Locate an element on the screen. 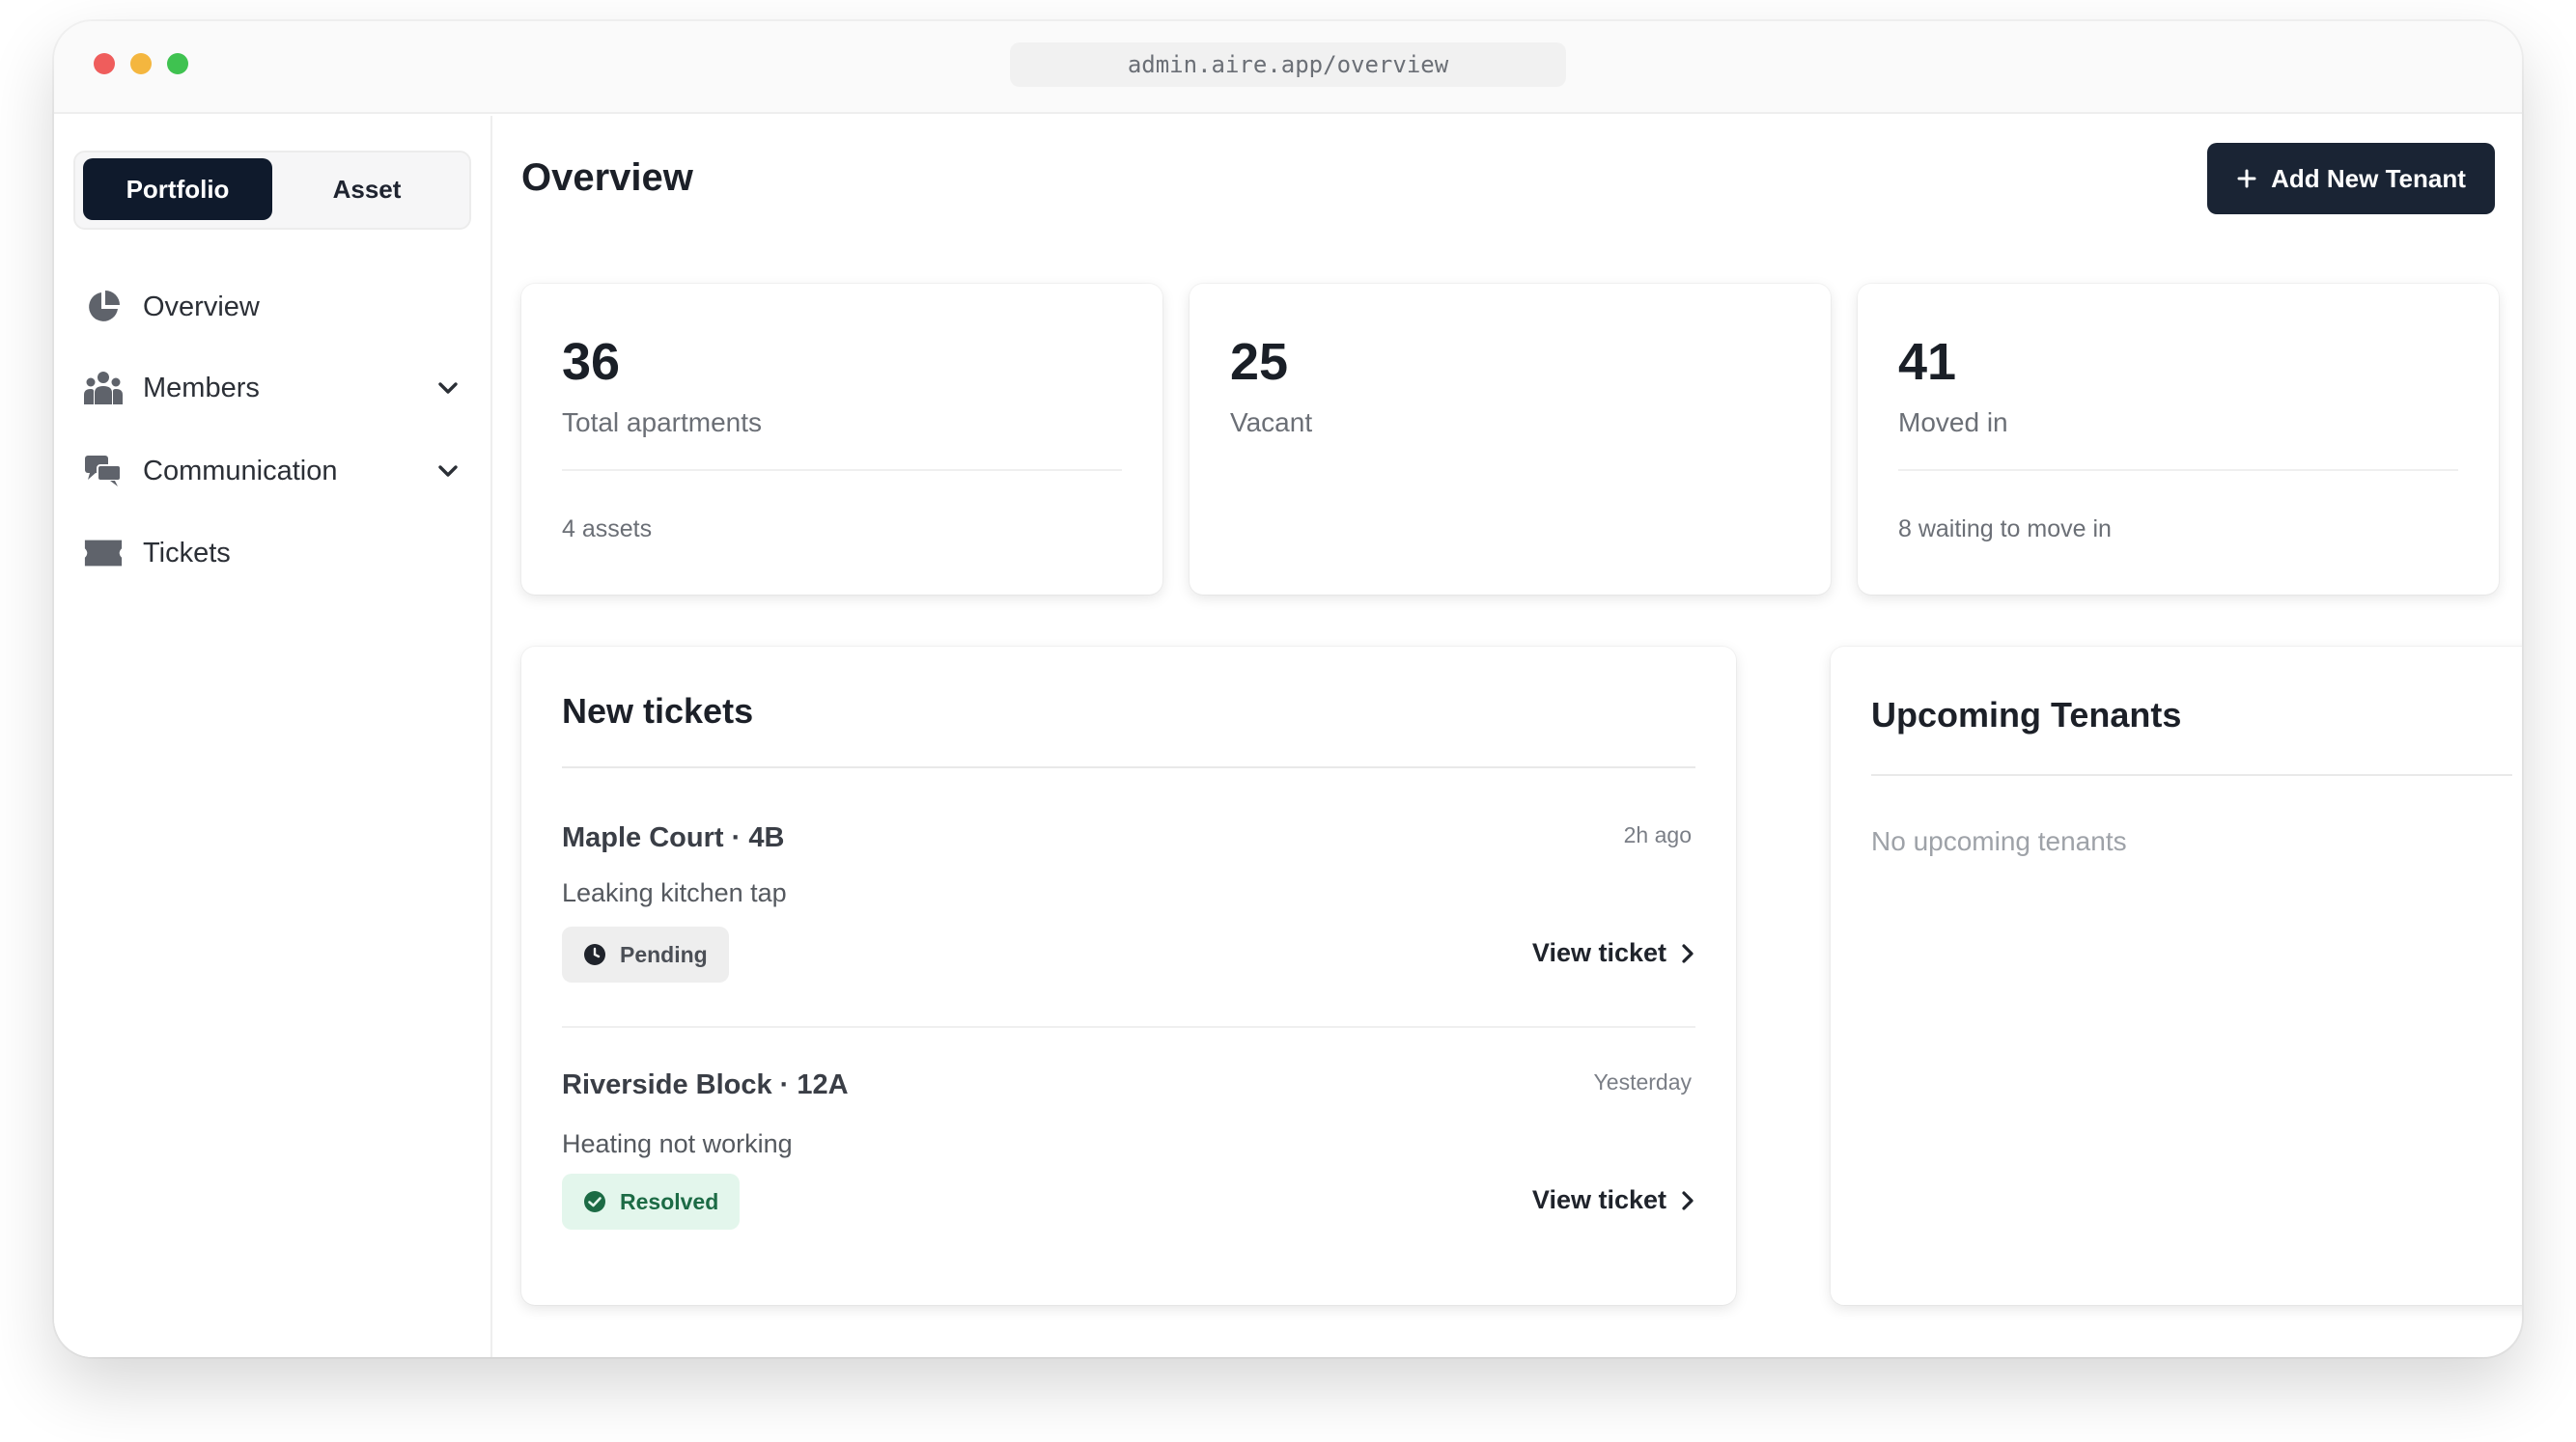 The height and width of the screenshot is (1442, 2576). stat-value: 36 is located at coordinates (591, 362).